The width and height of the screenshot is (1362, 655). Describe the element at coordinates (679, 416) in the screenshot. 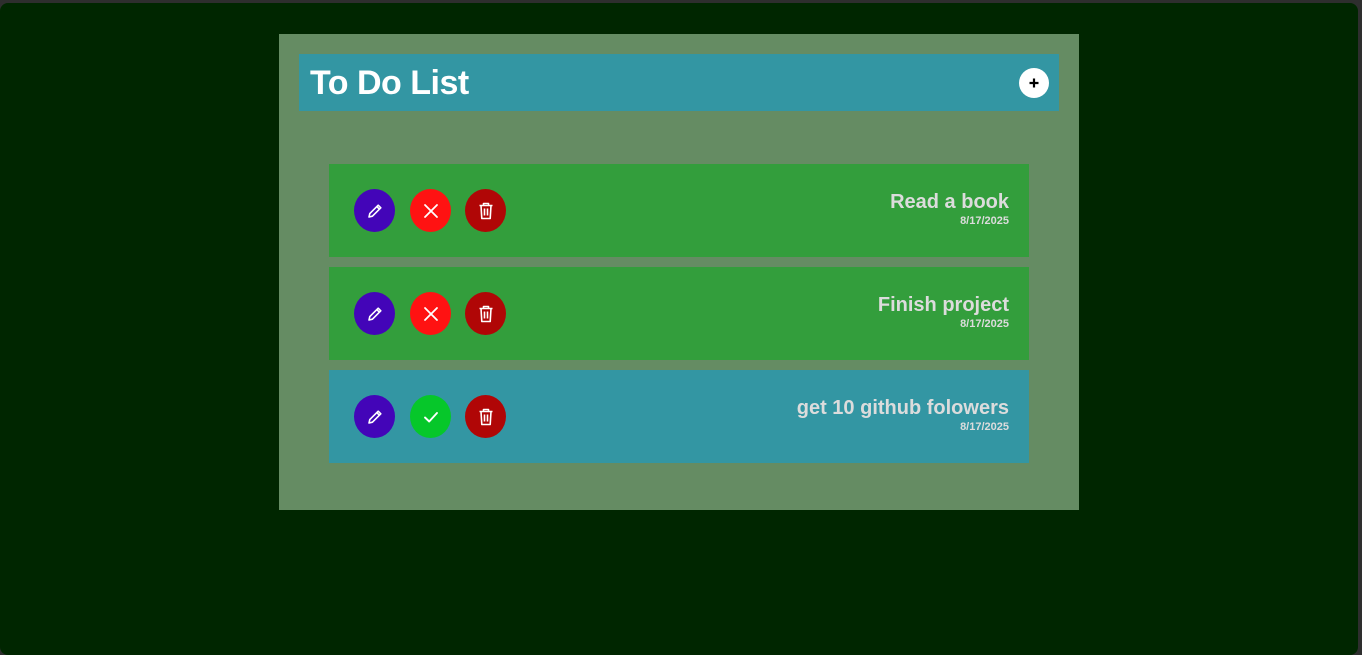

I see `task-item: get 10 github folowers 8/17/2025` at that location.